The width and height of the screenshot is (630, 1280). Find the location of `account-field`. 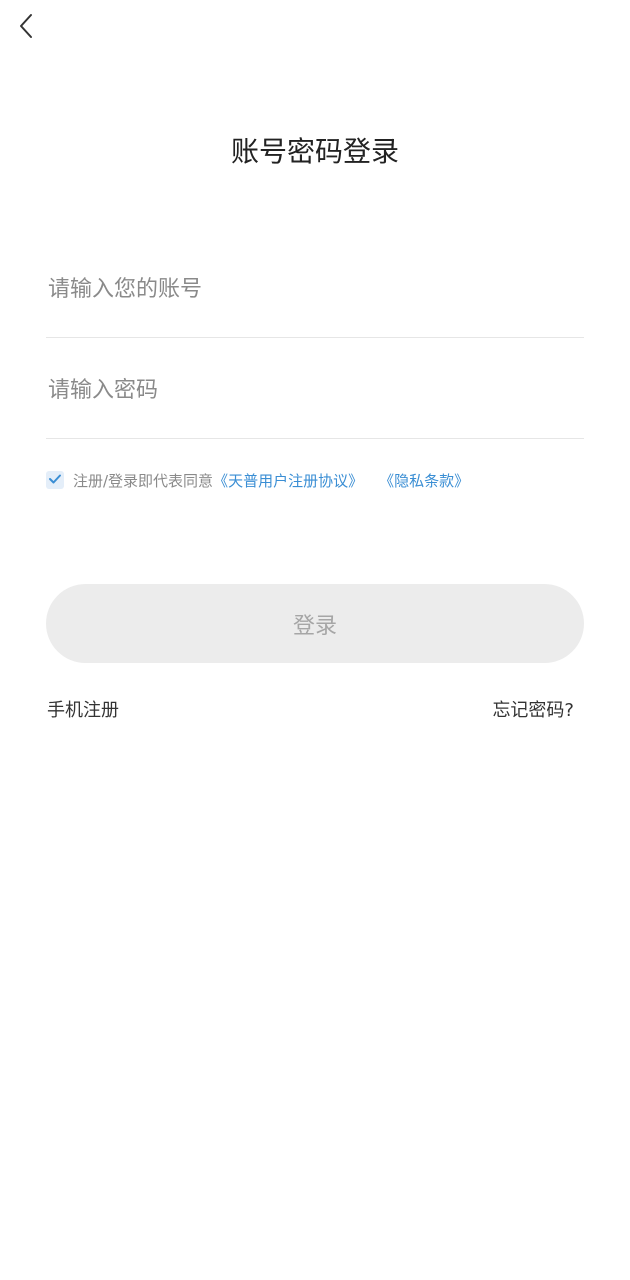

account-field is located at coordinates (315, 287).